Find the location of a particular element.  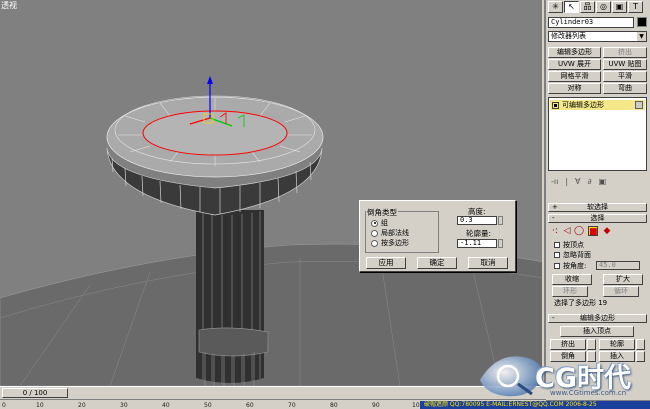

radio-label-by-polygon: 按多边形 is located at coordinates (395, 243).